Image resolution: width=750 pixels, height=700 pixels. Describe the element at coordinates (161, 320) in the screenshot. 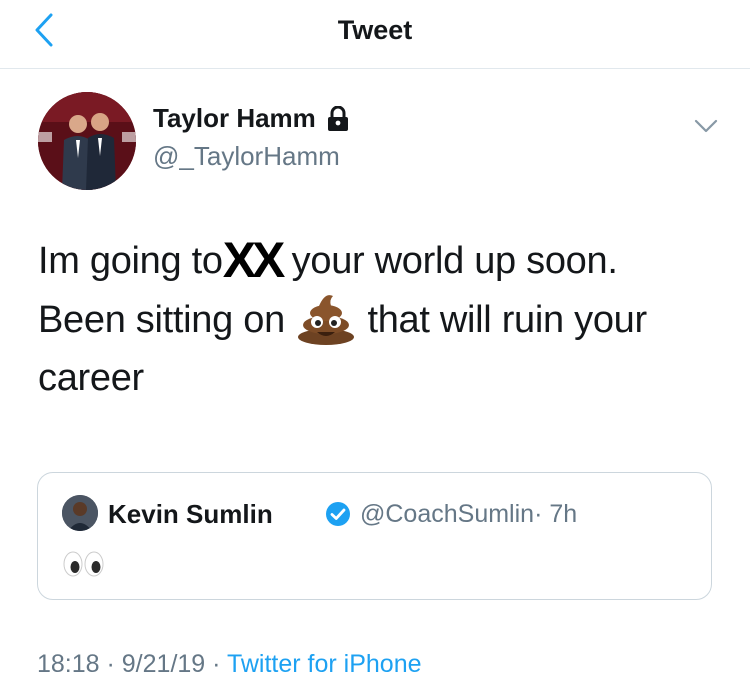

I see `tweet-text-part: Been sitting on` at that location.